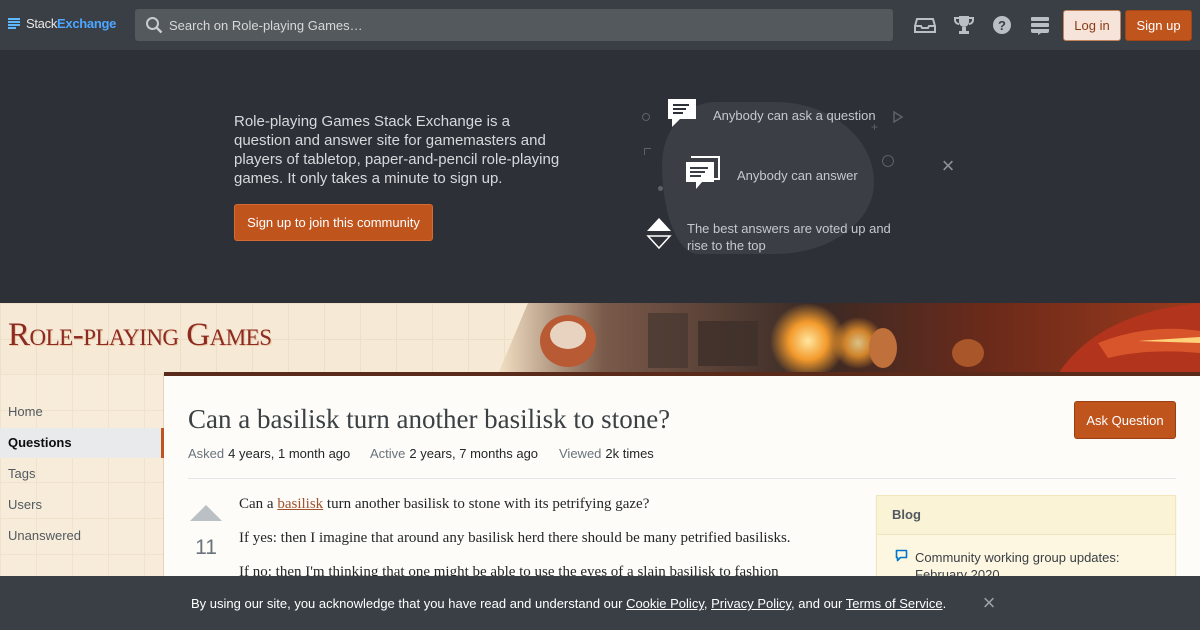  What do you see at coordinates (1040, 25) in the screenshot?
I see `site-switcher-icon` at bounding box center [1040, 25].